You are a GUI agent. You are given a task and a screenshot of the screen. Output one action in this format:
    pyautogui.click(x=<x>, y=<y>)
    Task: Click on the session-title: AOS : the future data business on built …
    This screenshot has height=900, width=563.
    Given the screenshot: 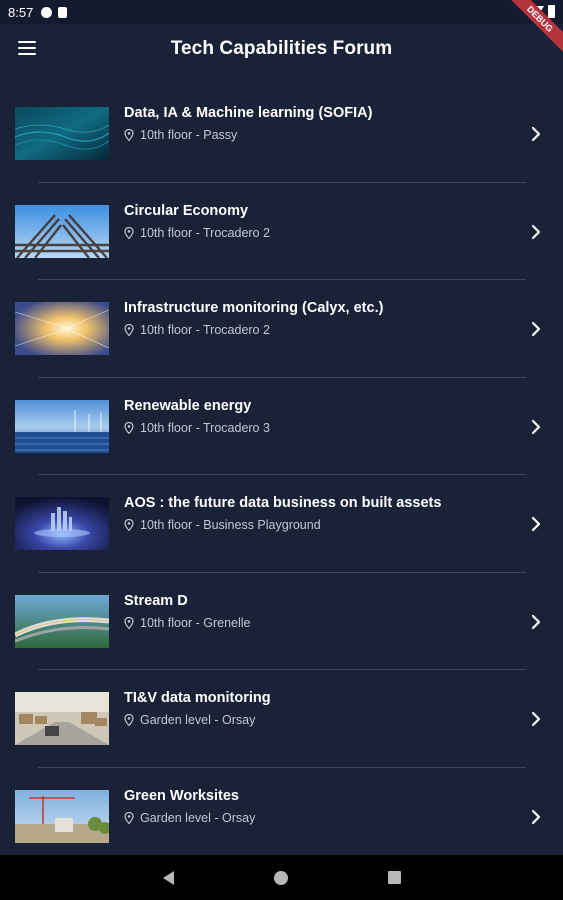 What is the action you would take?
    pyautogui.click(x=283, y=503)
    